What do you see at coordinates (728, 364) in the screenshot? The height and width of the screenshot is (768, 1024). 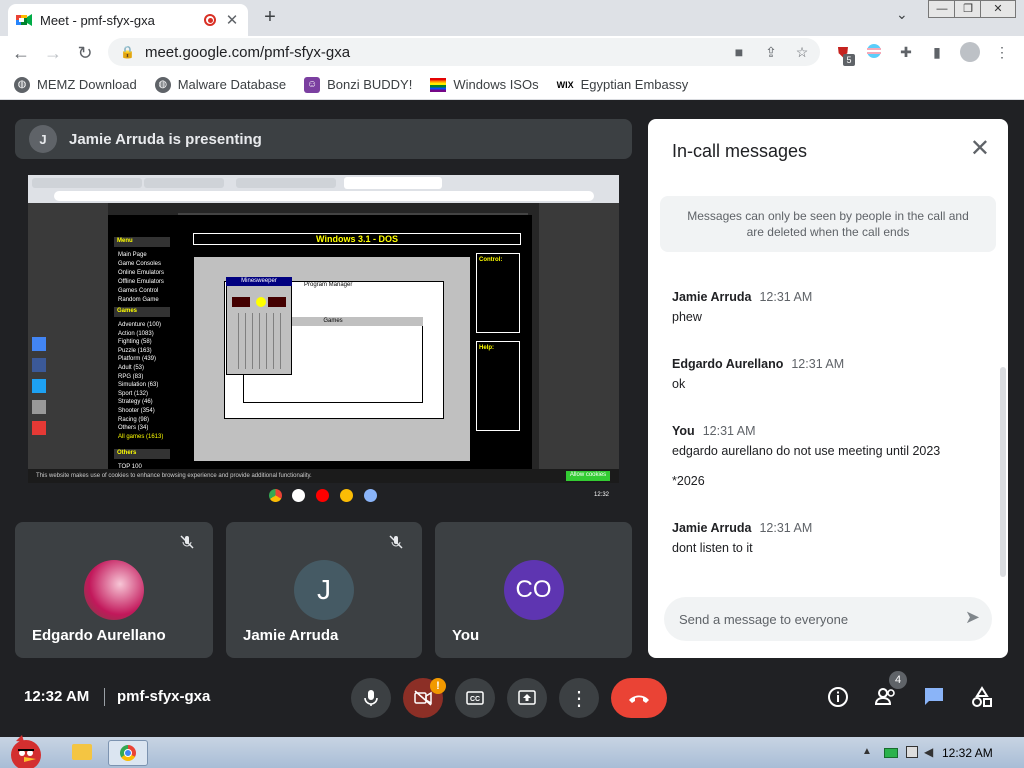 I see `message-sender: Edgardo Aurellano` at bounding box center [728, 364].